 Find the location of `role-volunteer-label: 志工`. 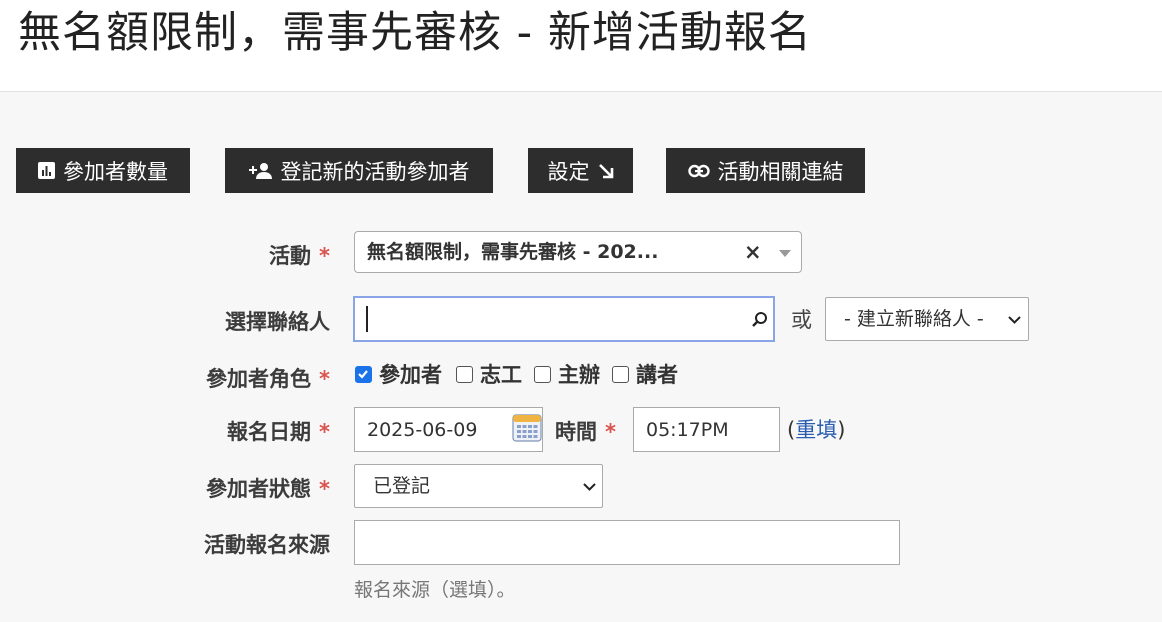

role-volunteer-label: 志工 is located at coordinates (501, 375).